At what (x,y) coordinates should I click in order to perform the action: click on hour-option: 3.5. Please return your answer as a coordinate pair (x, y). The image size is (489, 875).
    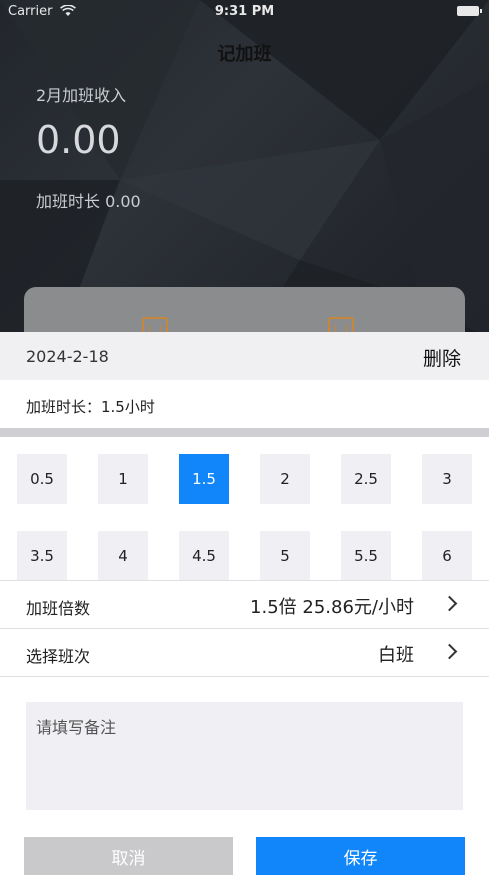
    Looking at the image, I should click on (42, 556).